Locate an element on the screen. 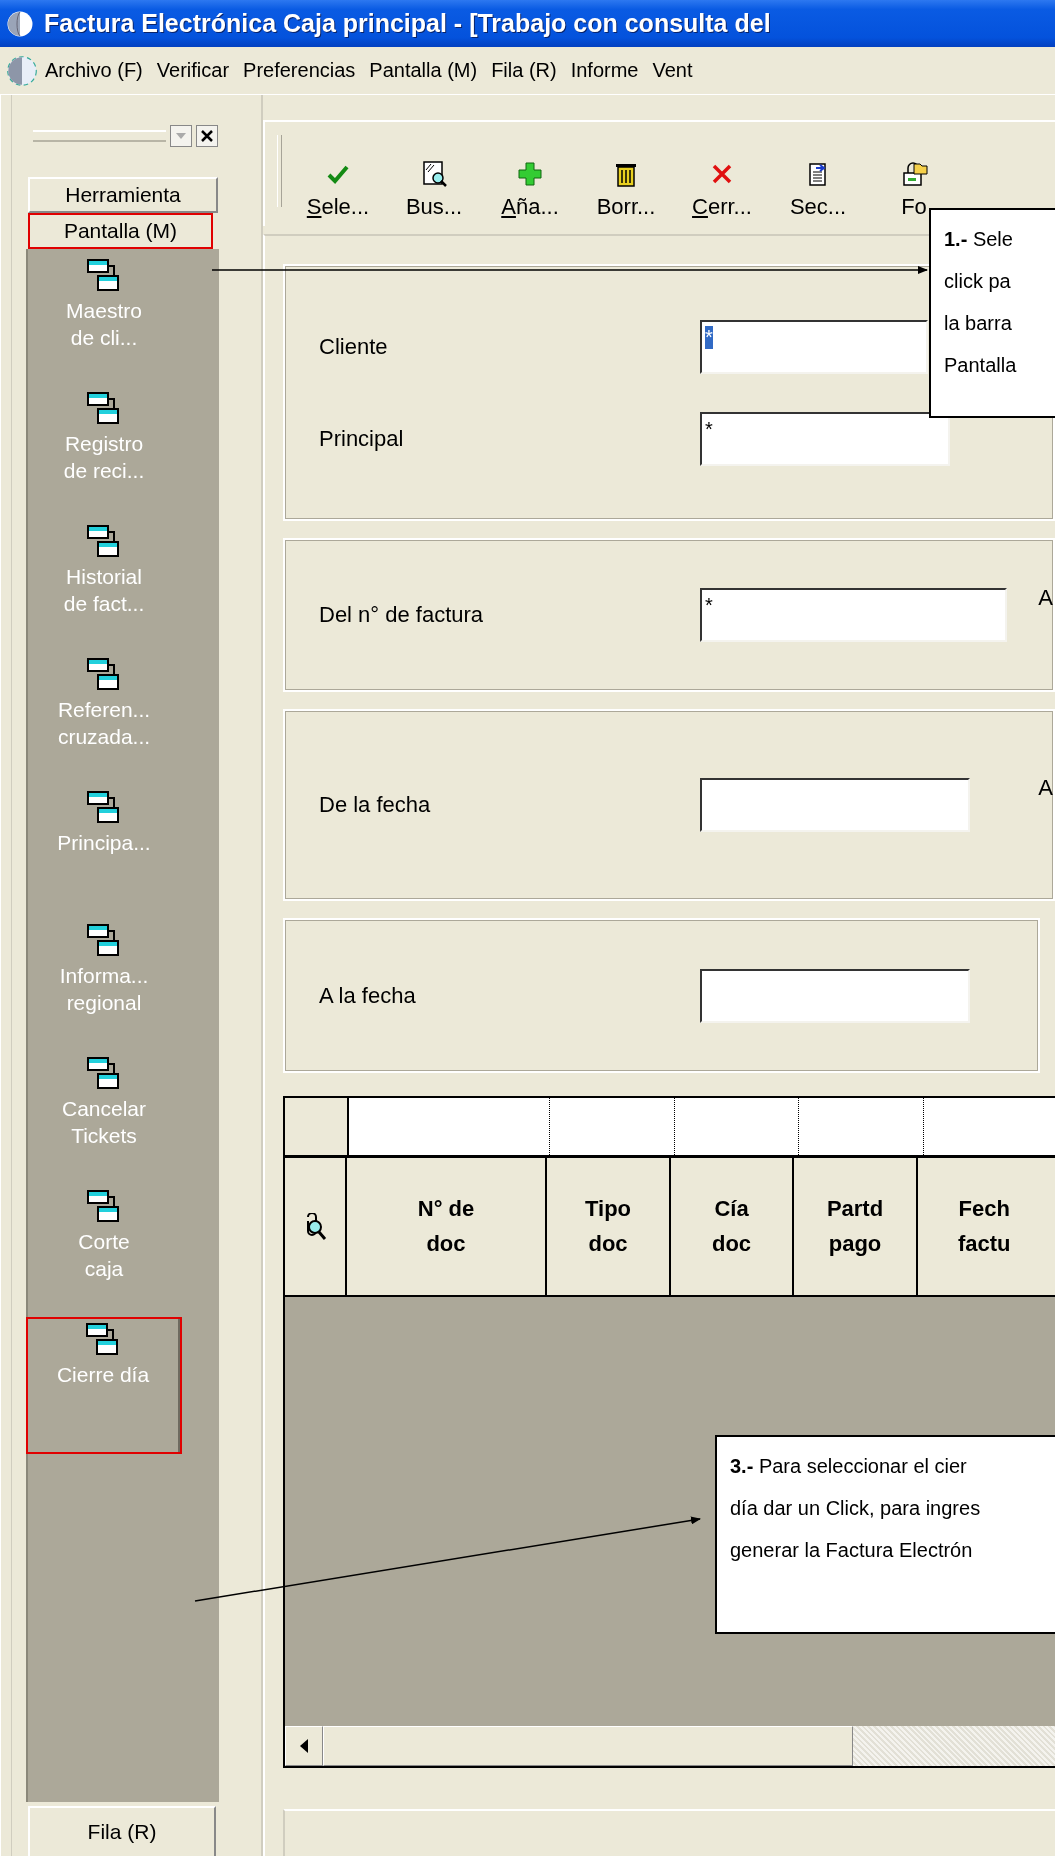 This screenshot has height=1856, width=1055. callout-text: 3.- Para seleccionar el cier día dar un Click, para ingres generar la Factura Electrón is located at coordinates (856, 1508).